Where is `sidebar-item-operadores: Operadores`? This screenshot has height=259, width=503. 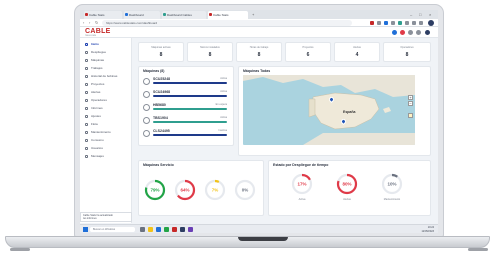
sidebar-item-operadores: Operadores is located at coordinates (106, 100).